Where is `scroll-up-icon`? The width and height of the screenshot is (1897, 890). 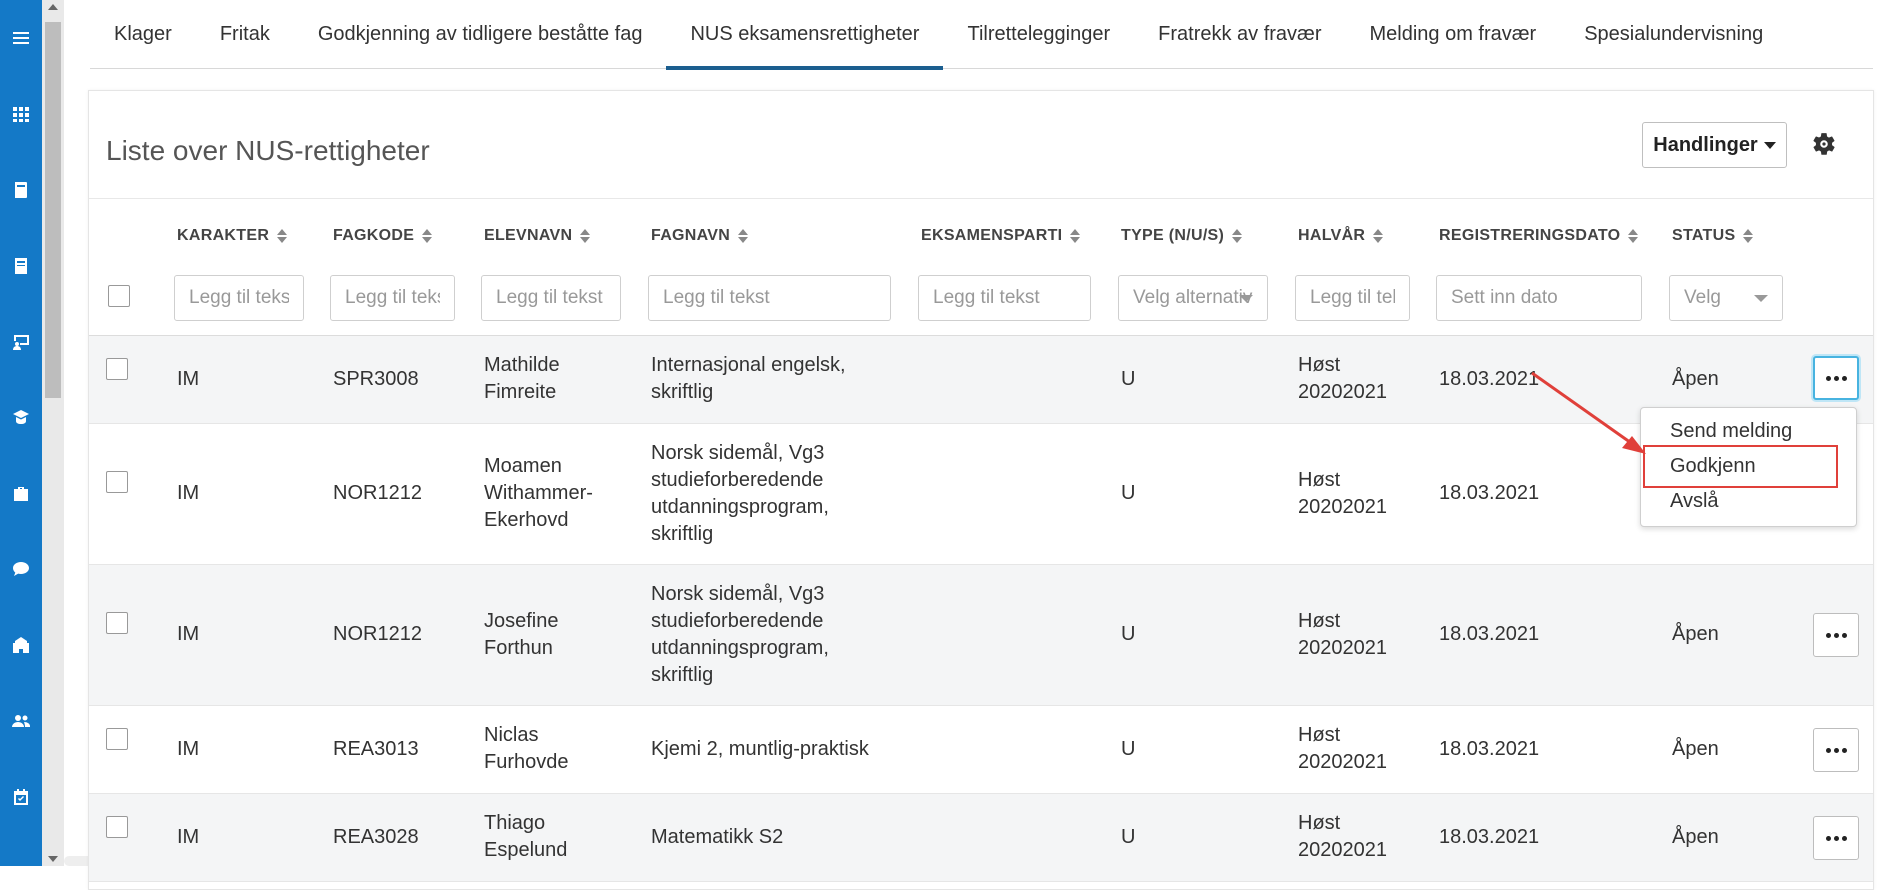
scroll-up-icon is located at coordinates (53, 7).